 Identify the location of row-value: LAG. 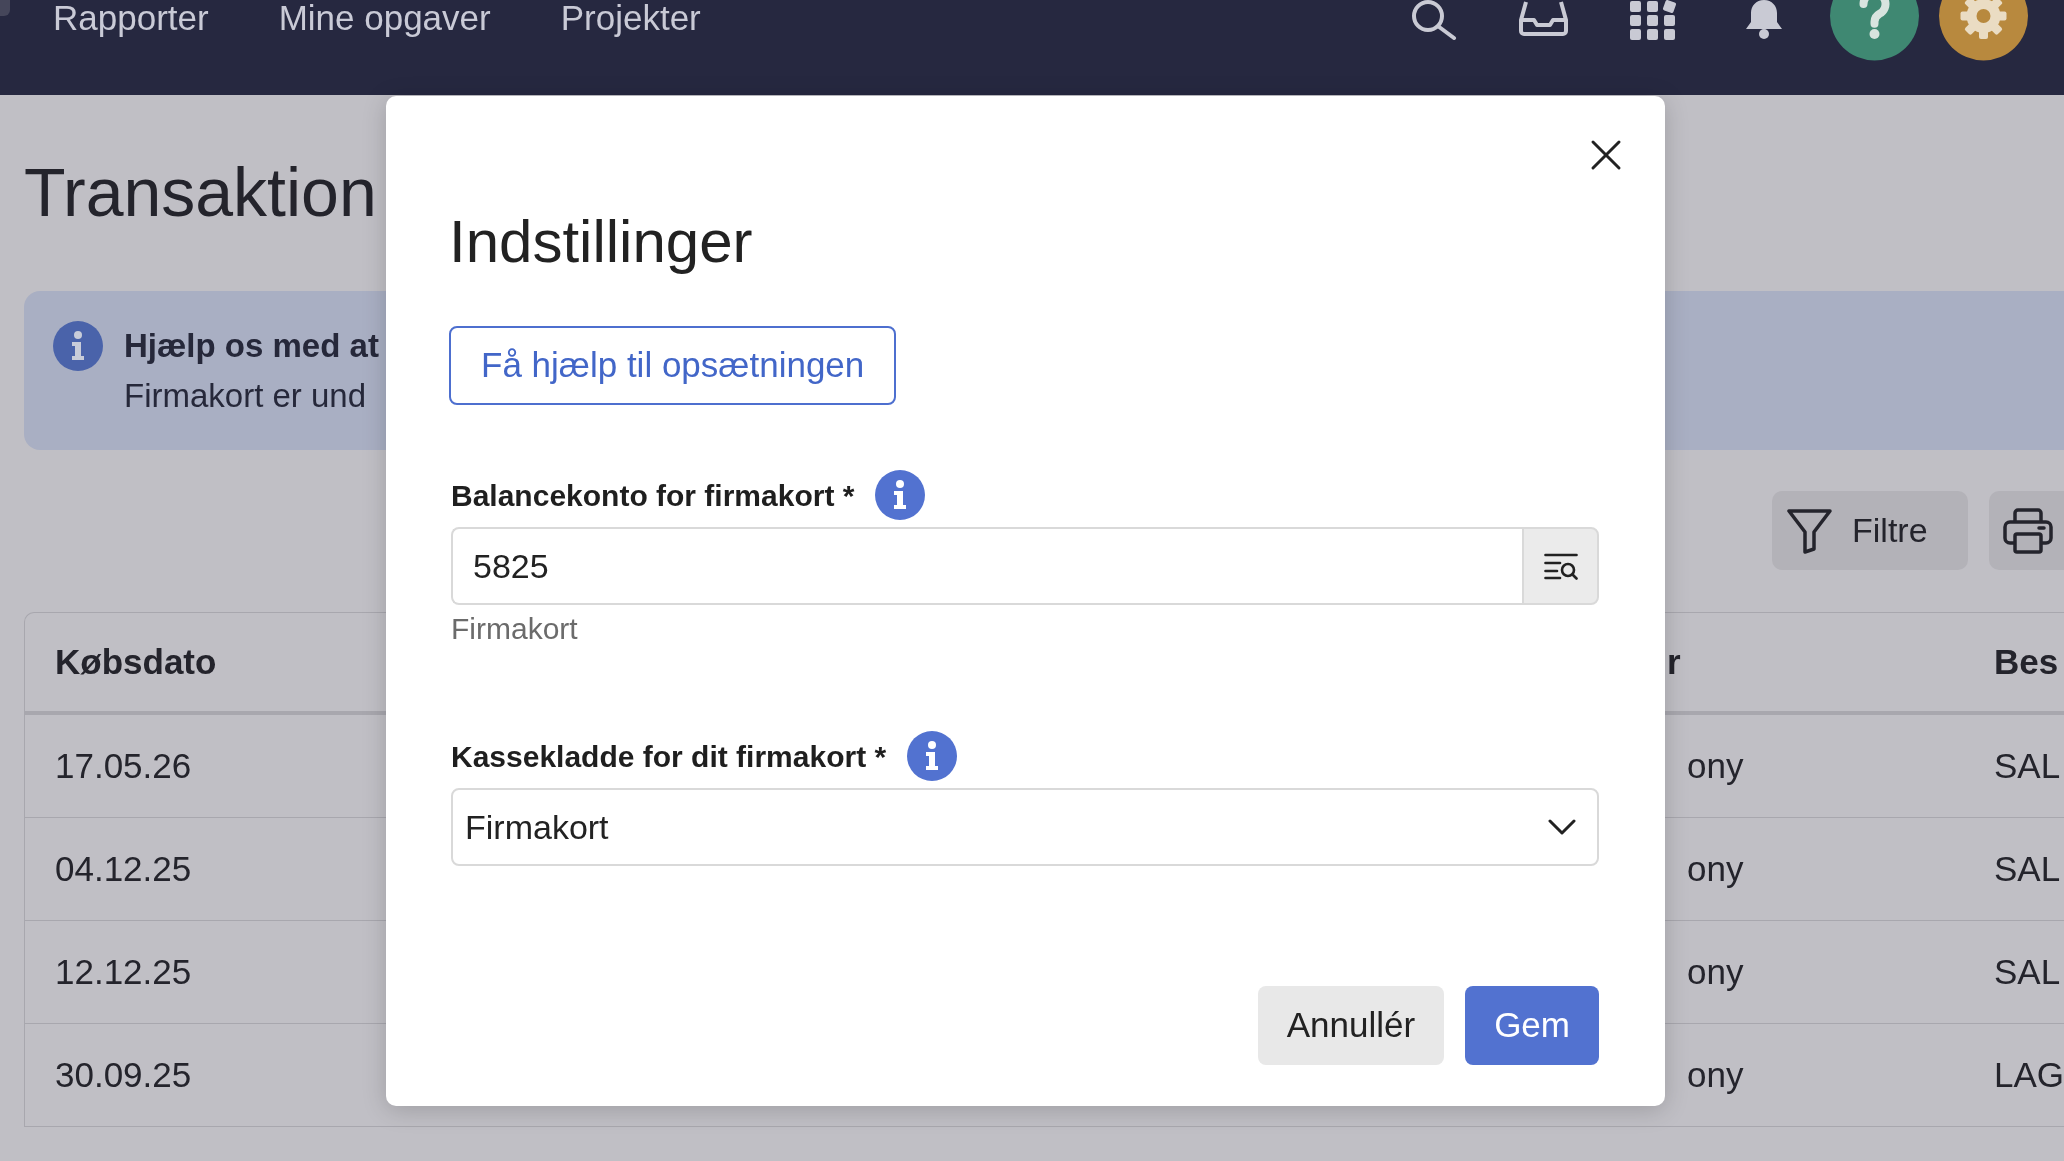
(2029, 1074).